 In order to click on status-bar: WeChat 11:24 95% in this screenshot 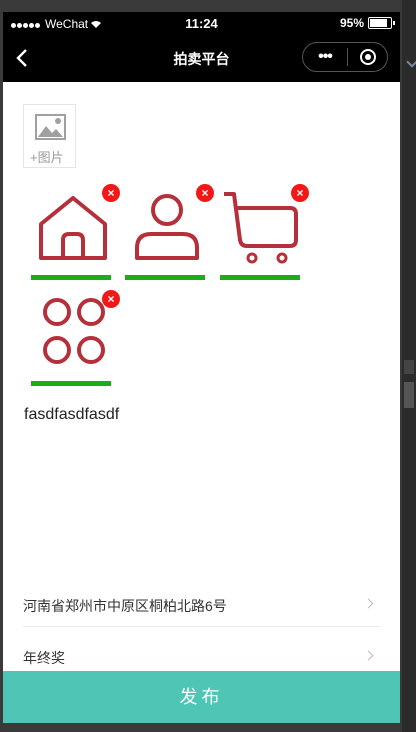, I will do `click(201, 23)`.